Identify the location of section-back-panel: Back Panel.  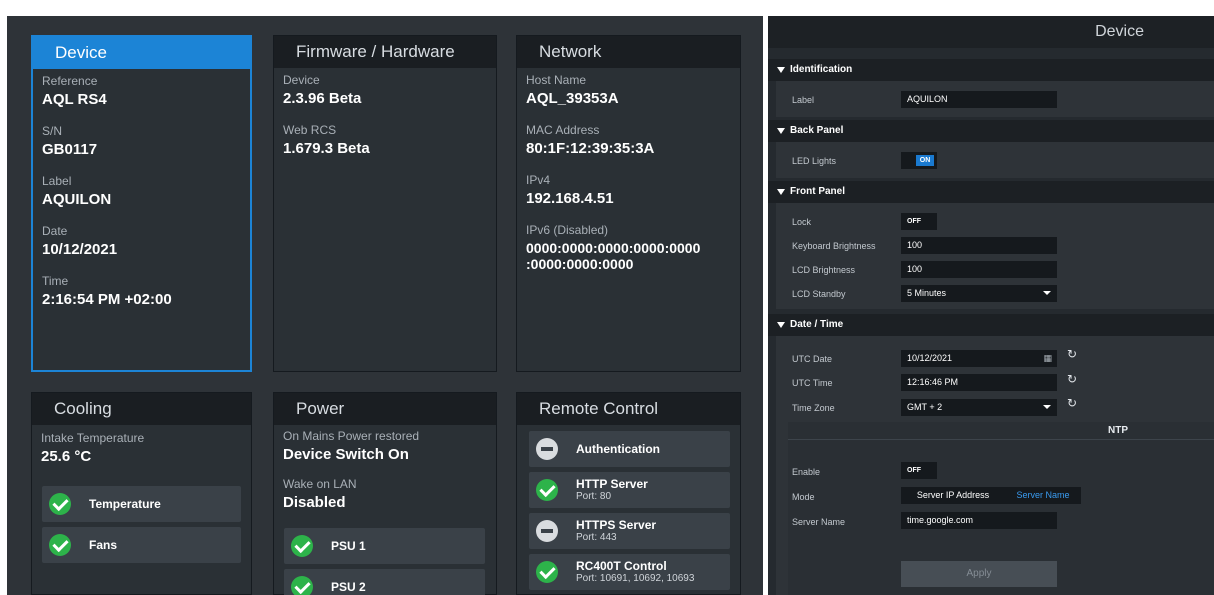
(991, 131).